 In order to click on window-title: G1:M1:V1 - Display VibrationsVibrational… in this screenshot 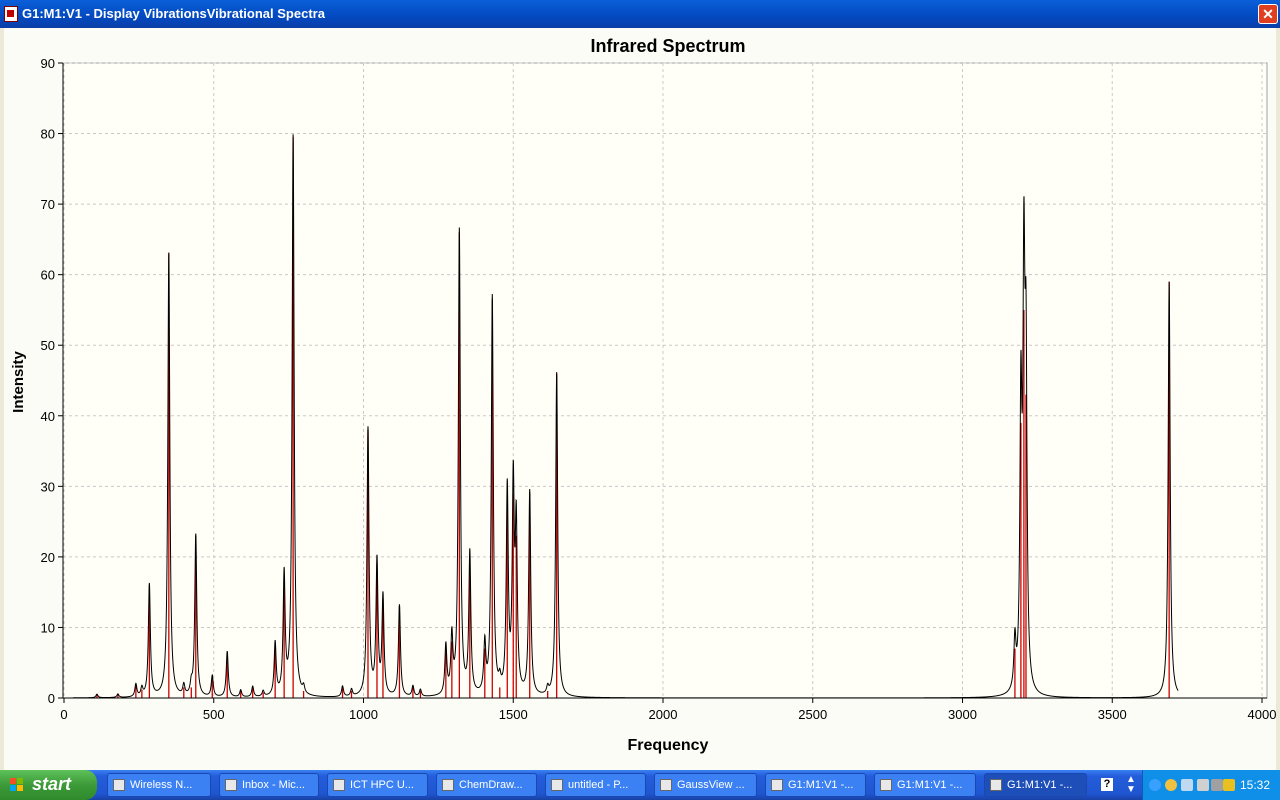, I will do `click(173, 13)`.